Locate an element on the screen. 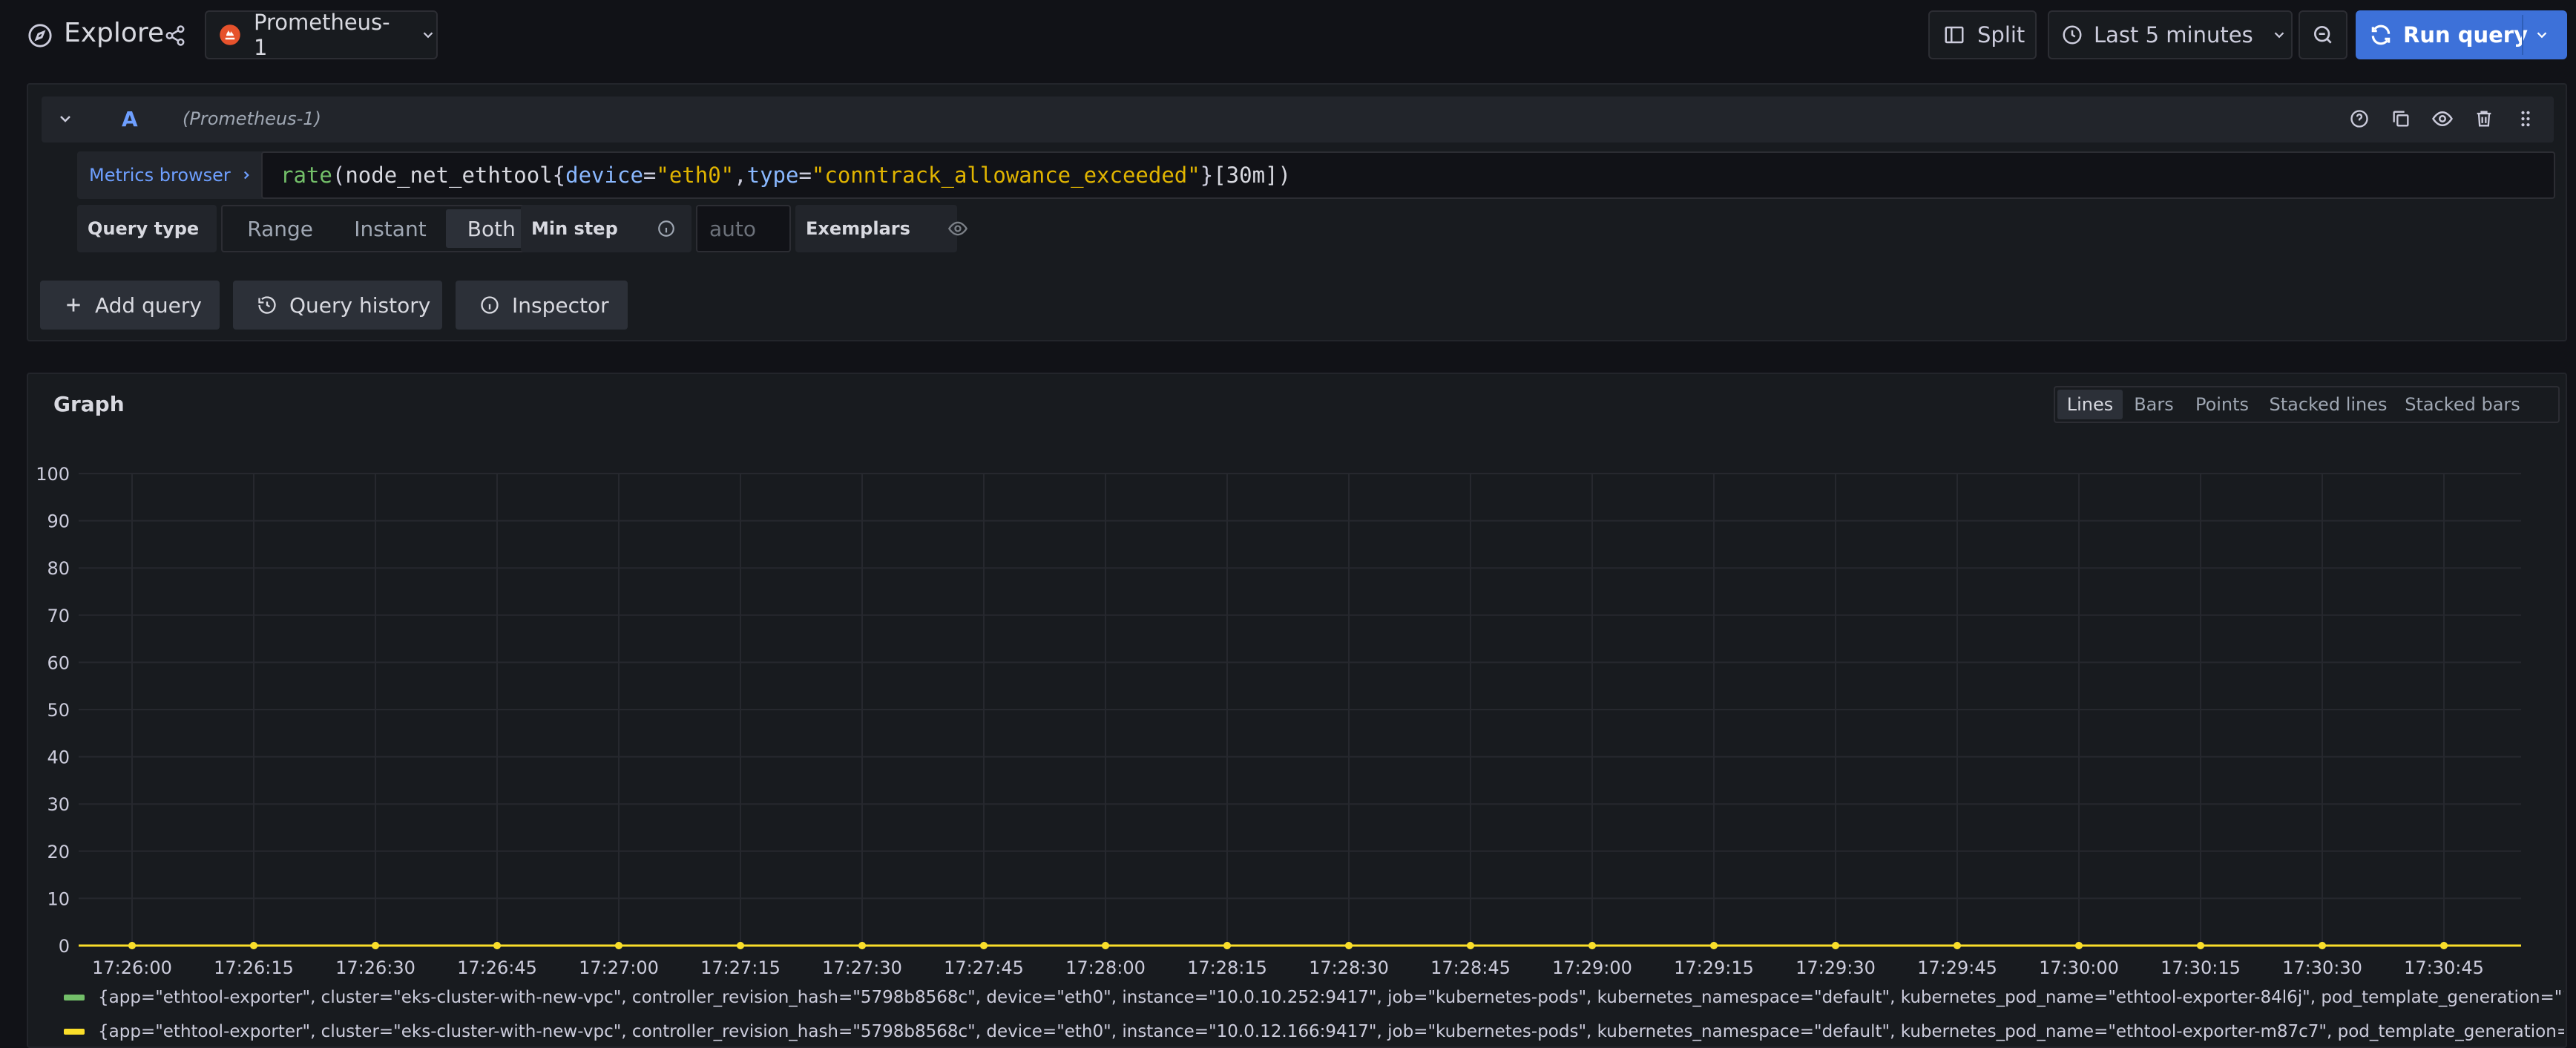 The width and height of the screenshot is (2576, 1048). refresh-icon is located at coordinates (2381, 35).